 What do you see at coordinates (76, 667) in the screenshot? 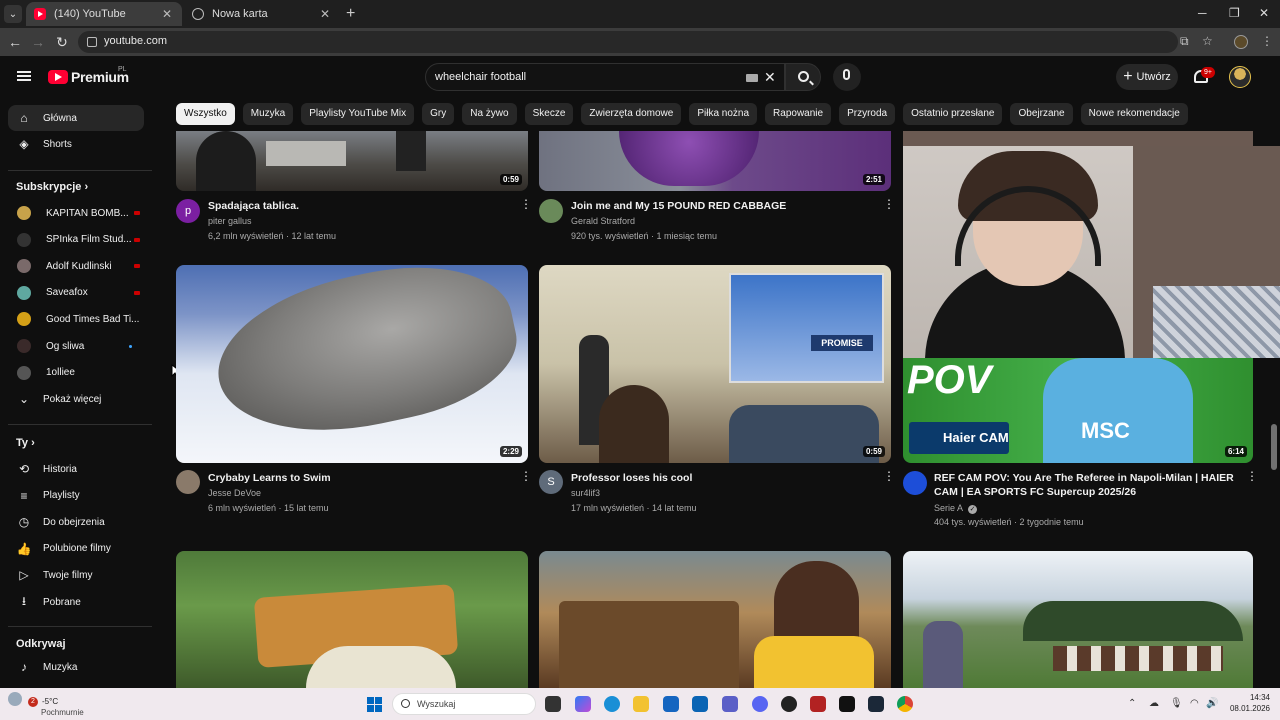
I see `sidebar-item-music: ♪ Muzyka` at bounding box center [76, 667].